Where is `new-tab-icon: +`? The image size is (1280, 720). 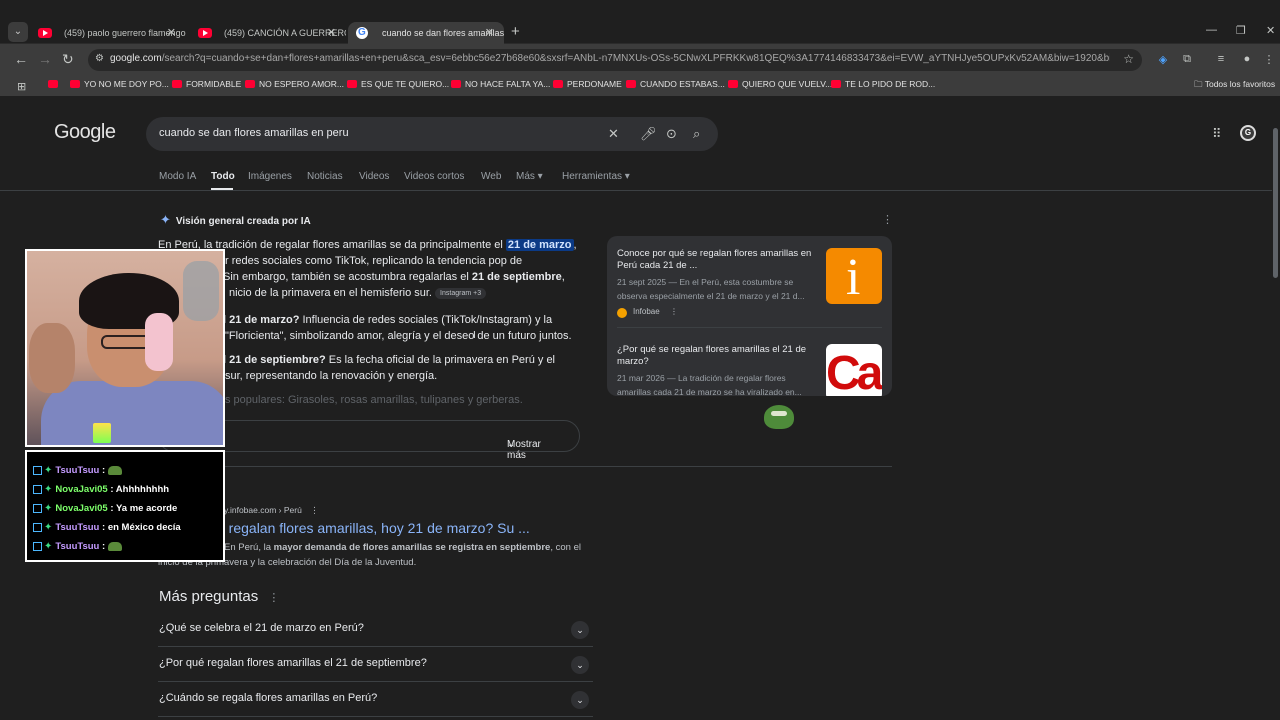 new-tab-icon: + is located at coordinates (515, 31).